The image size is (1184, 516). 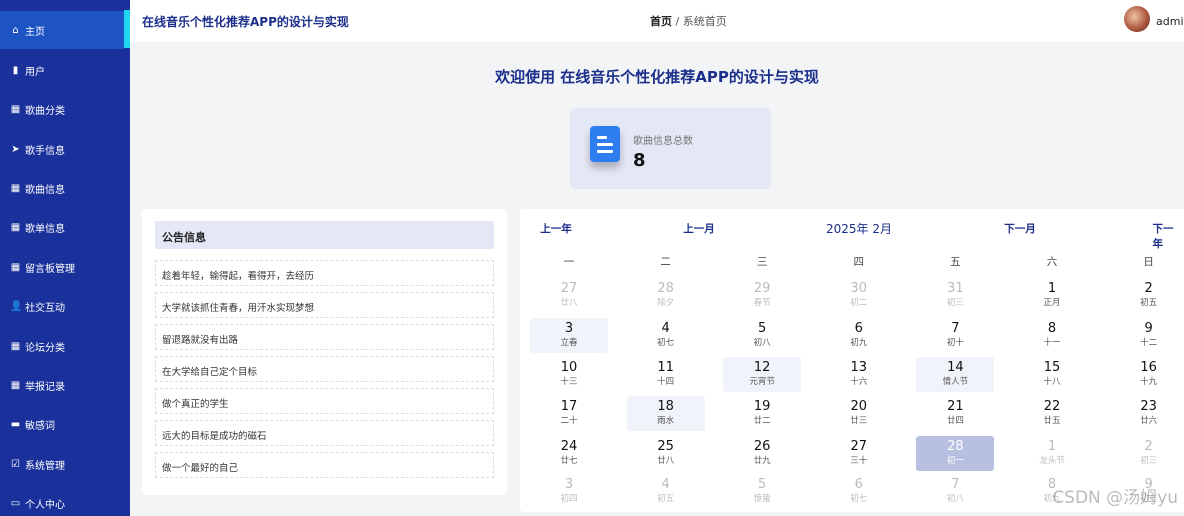 I want to click on calendar-day: 19 廿二, so click(x=762, y=413).